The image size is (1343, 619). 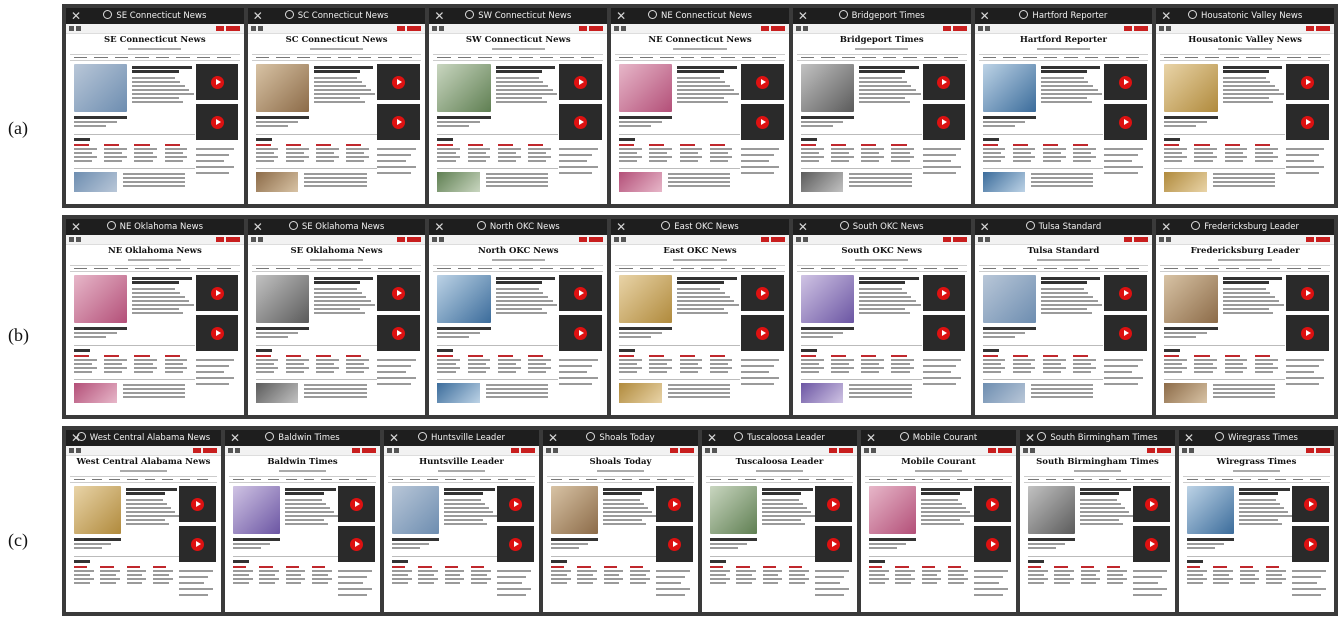 I want to click on browser-window: ✕ NE Connecticut News NE Connecticut News, so click(x=700, y=106).